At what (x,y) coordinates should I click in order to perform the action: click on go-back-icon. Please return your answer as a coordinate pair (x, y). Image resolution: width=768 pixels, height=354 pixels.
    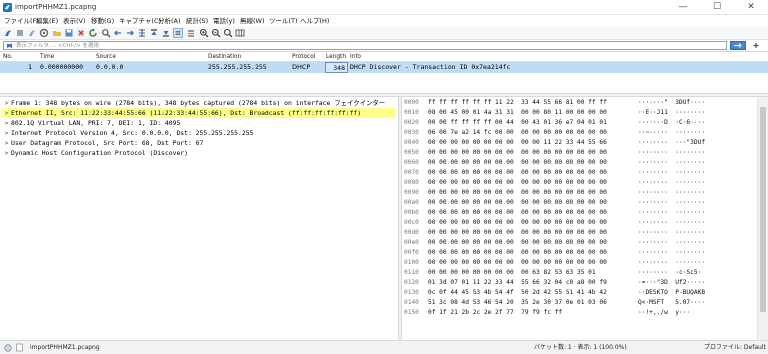
    Looking at the image, I should click on (118, 33).